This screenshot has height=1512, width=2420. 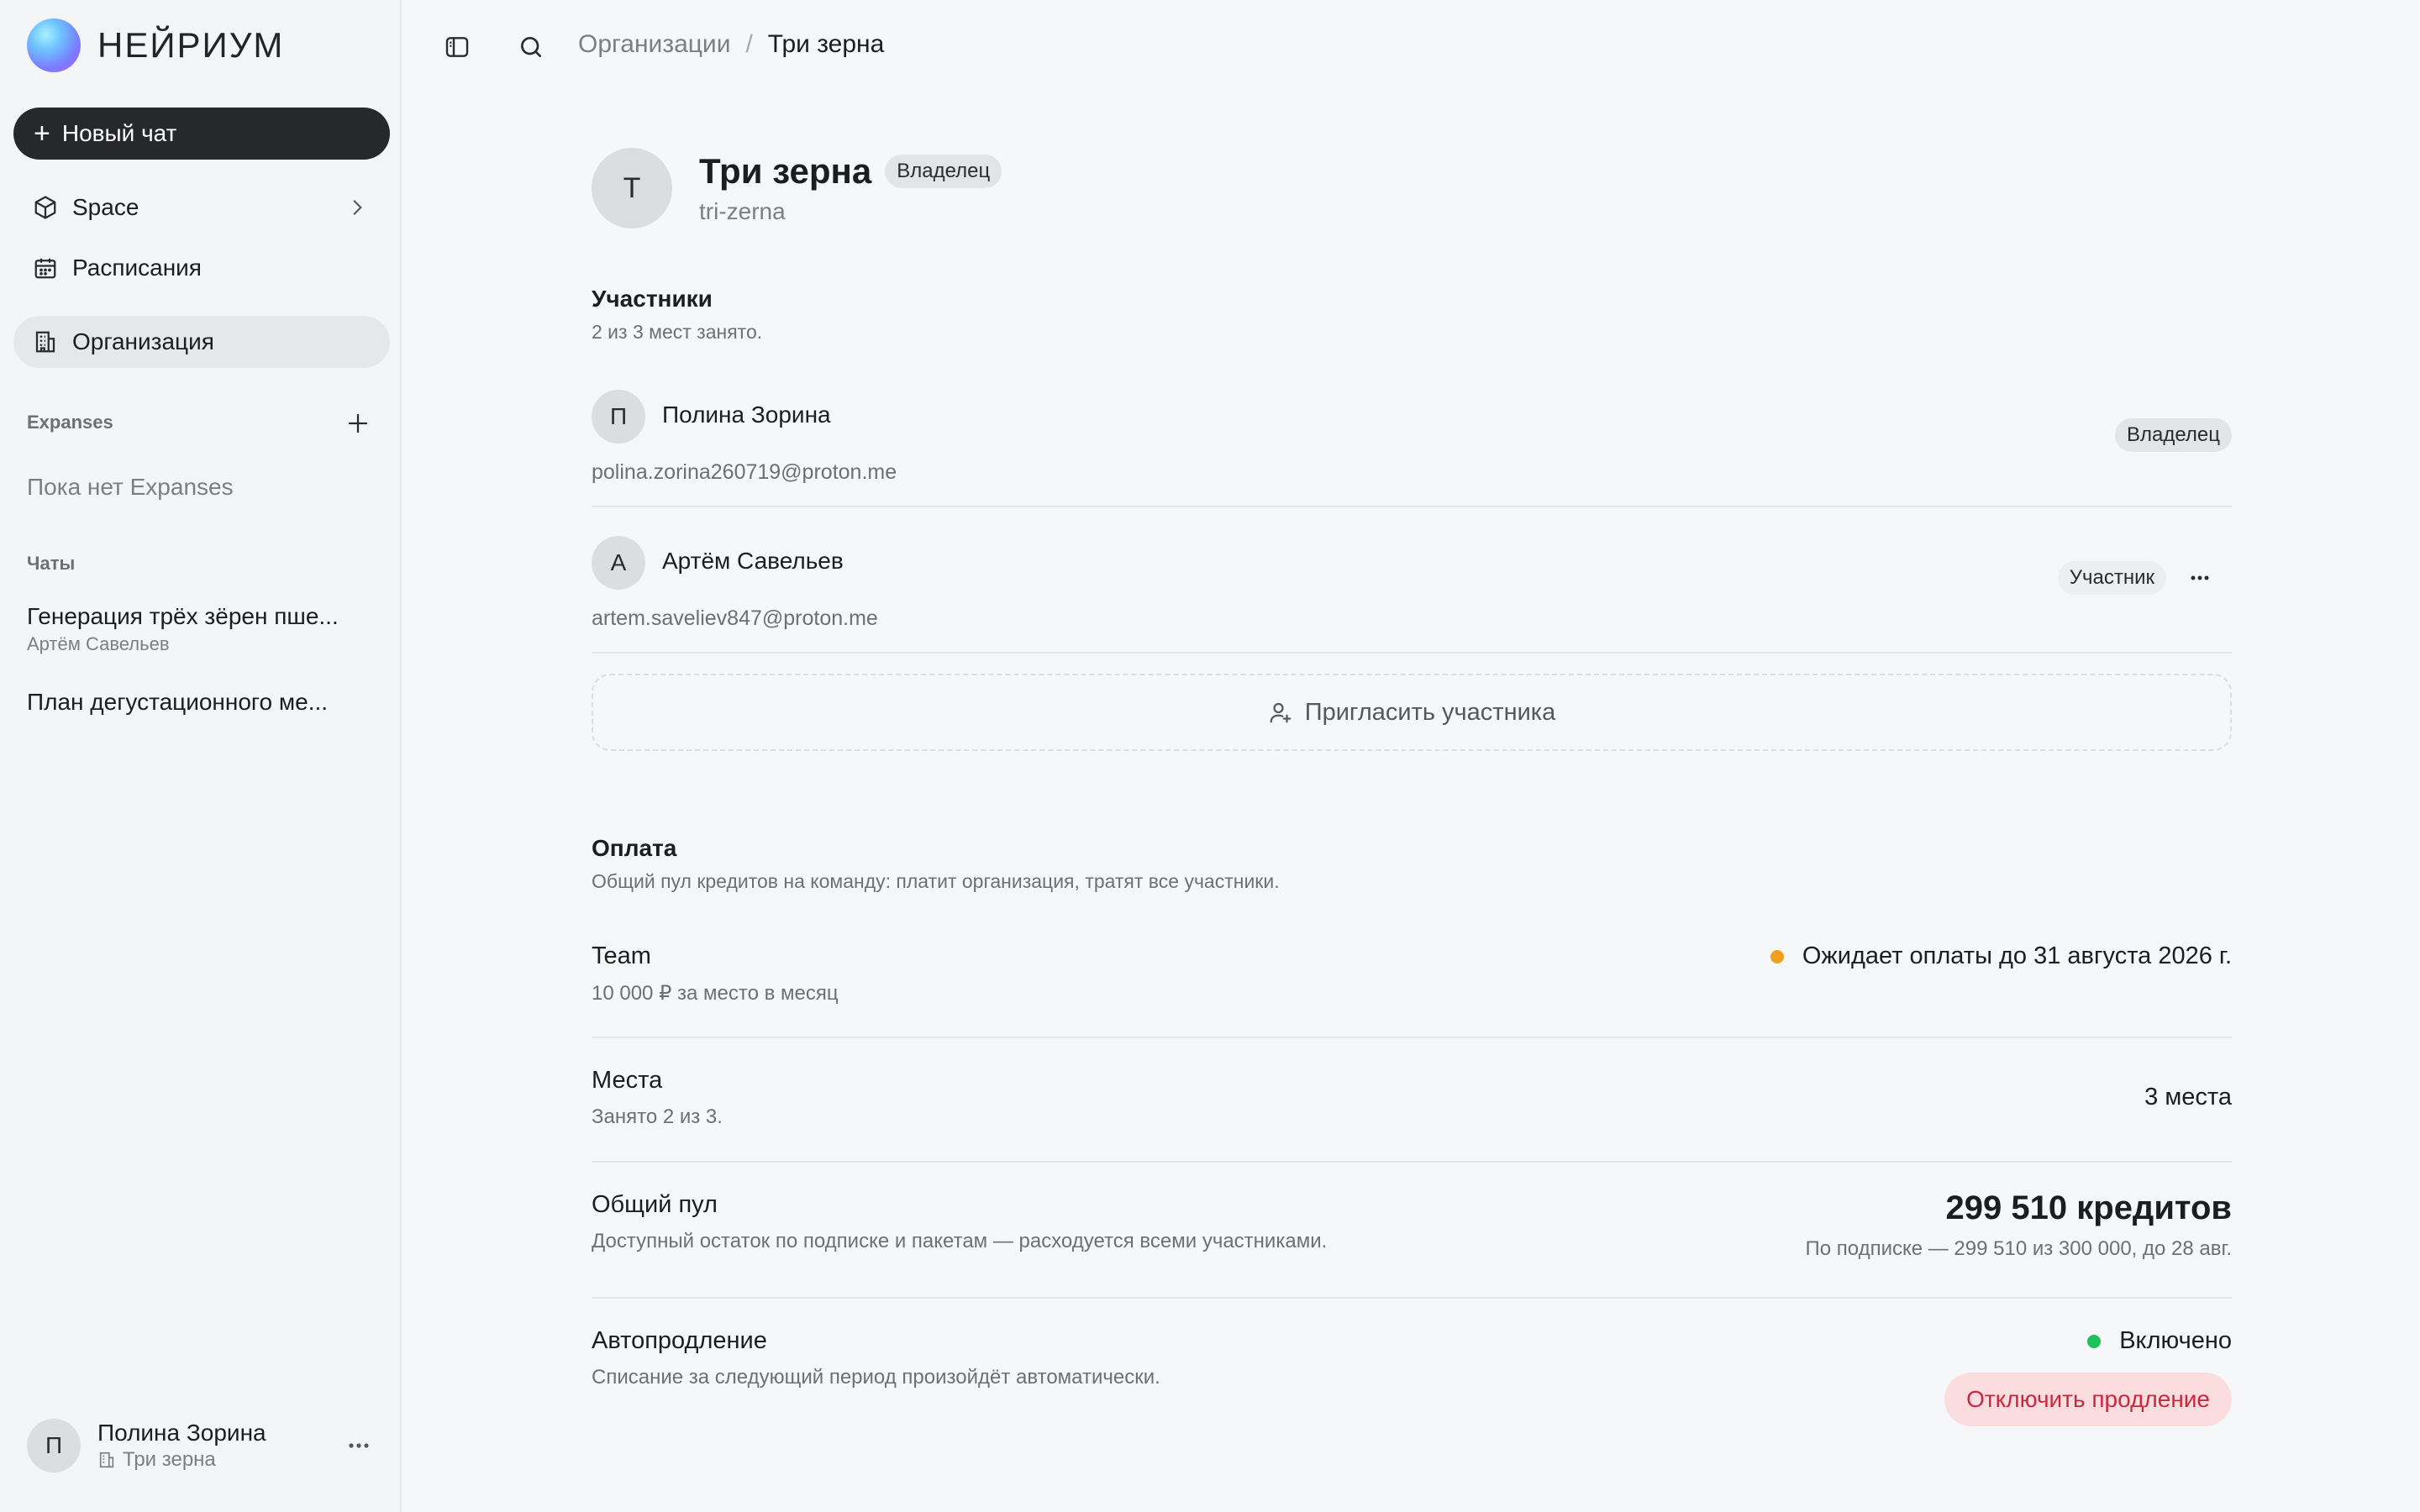 What do you see at coordinates (202, 134) in the screenshot?
I see `new-chat-button: + Новый чат` at bounding box center [202, 134].